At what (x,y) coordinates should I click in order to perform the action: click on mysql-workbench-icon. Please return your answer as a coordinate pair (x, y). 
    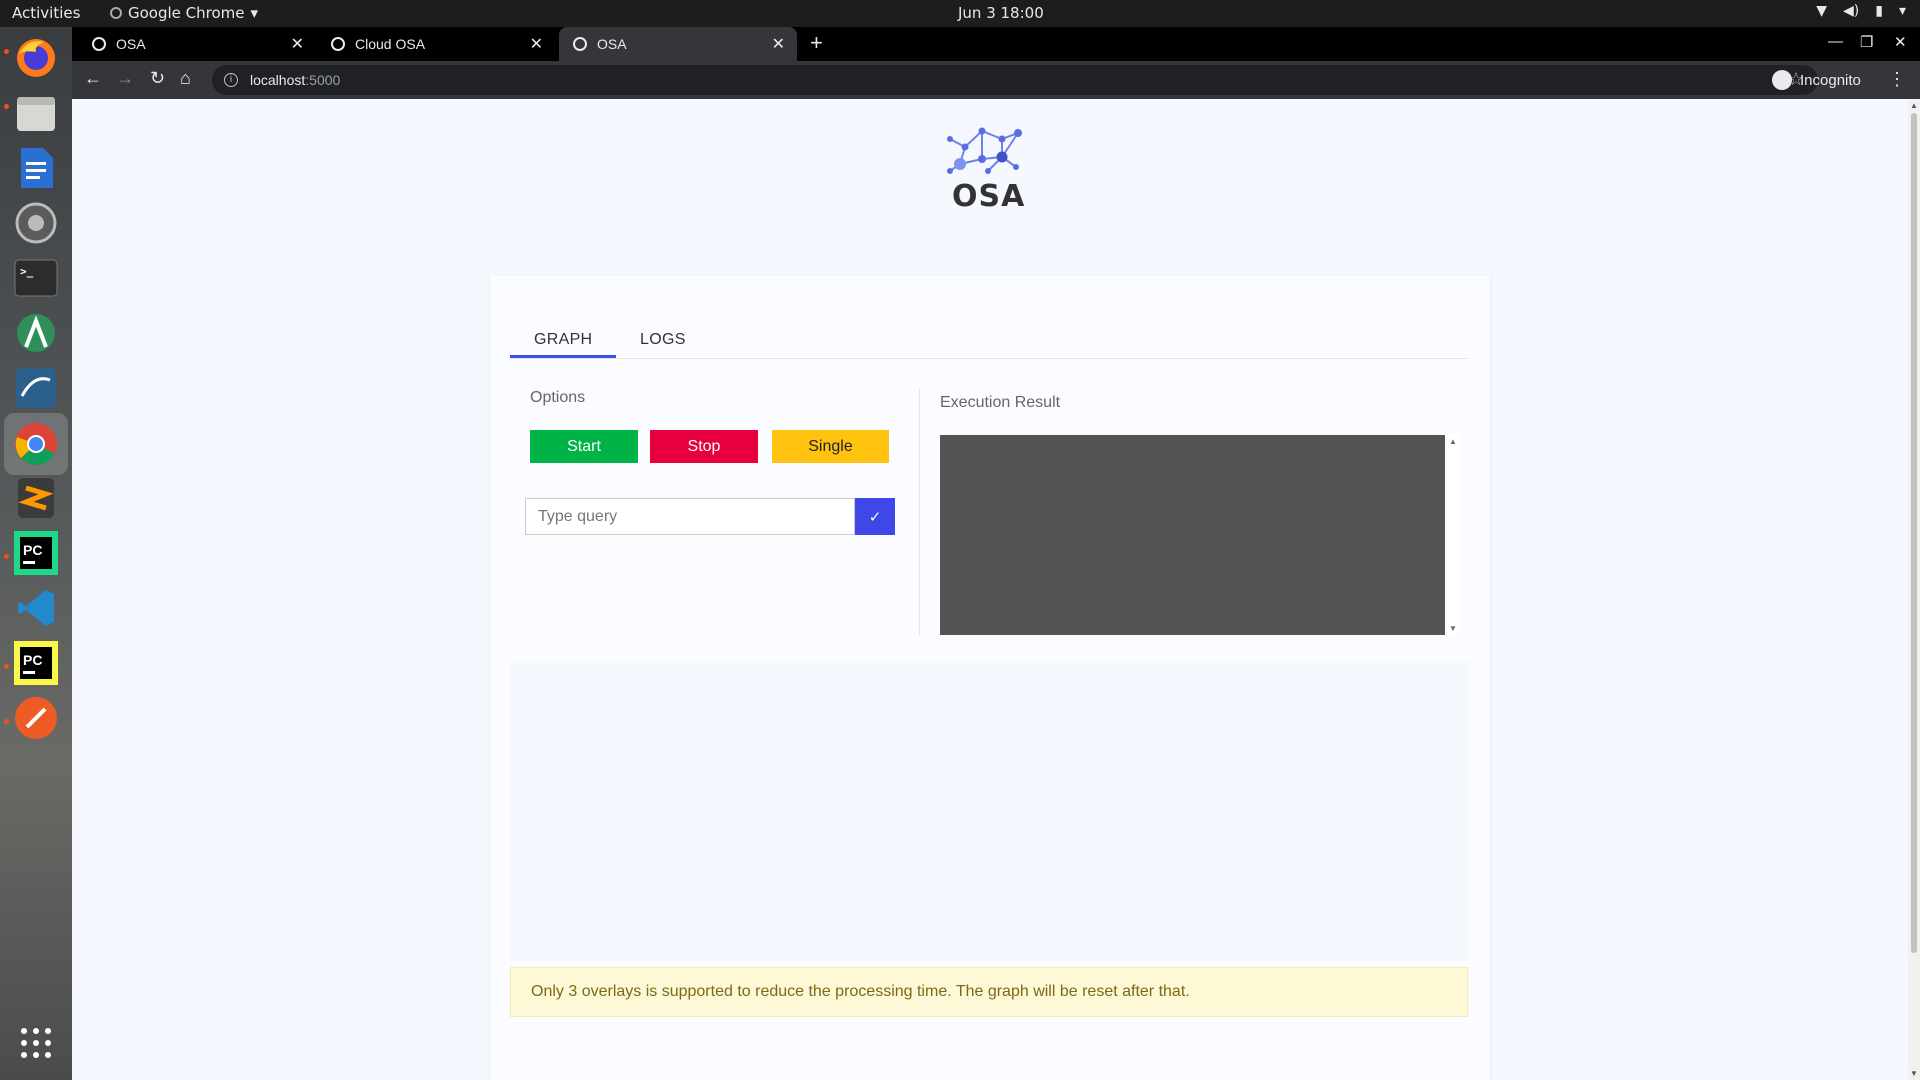
    Looking at the image, I should click on (36, 388).